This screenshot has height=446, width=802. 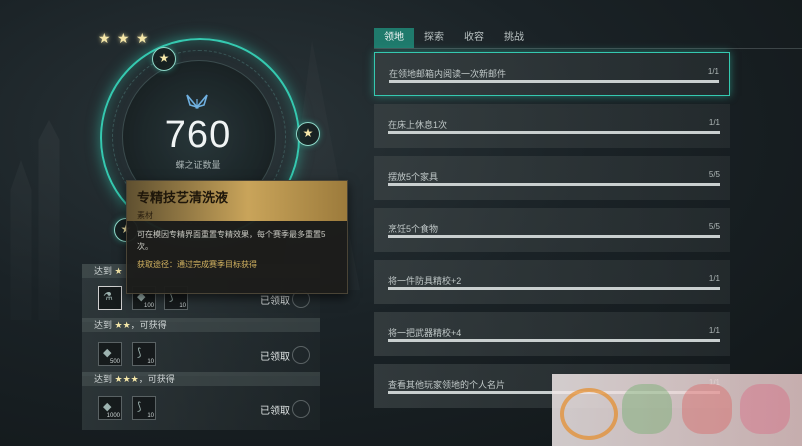 I want to click on item-count: 100, so click(x=148, y=306).